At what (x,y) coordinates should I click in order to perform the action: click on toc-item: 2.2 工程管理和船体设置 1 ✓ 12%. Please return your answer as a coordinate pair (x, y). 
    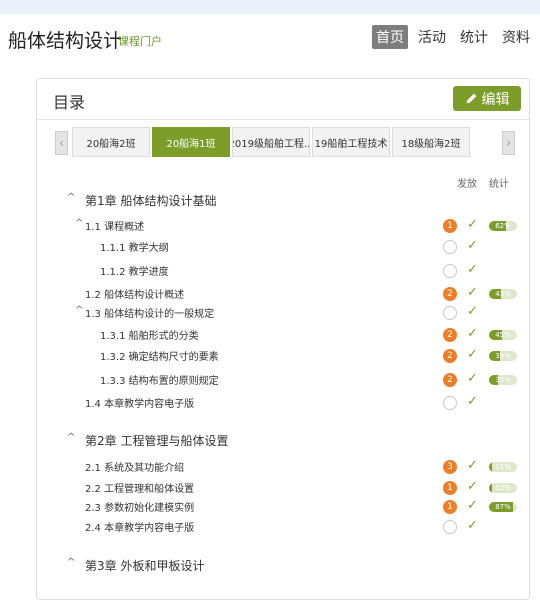
    Looking at the image, I should click on (283, 488).